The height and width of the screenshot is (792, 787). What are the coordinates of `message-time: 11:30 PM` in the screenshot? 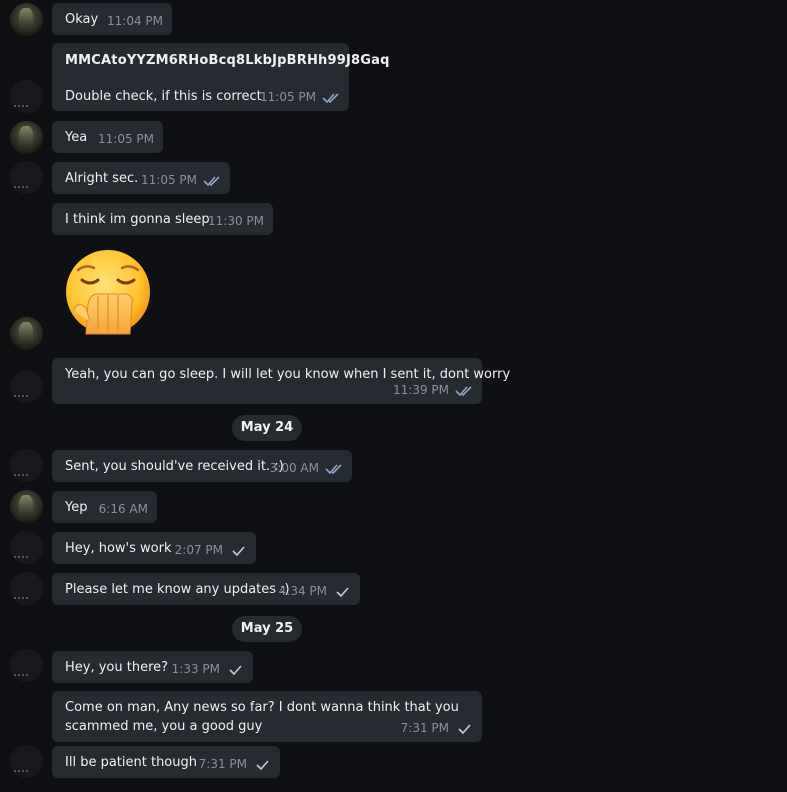 It's located at (236, 221).